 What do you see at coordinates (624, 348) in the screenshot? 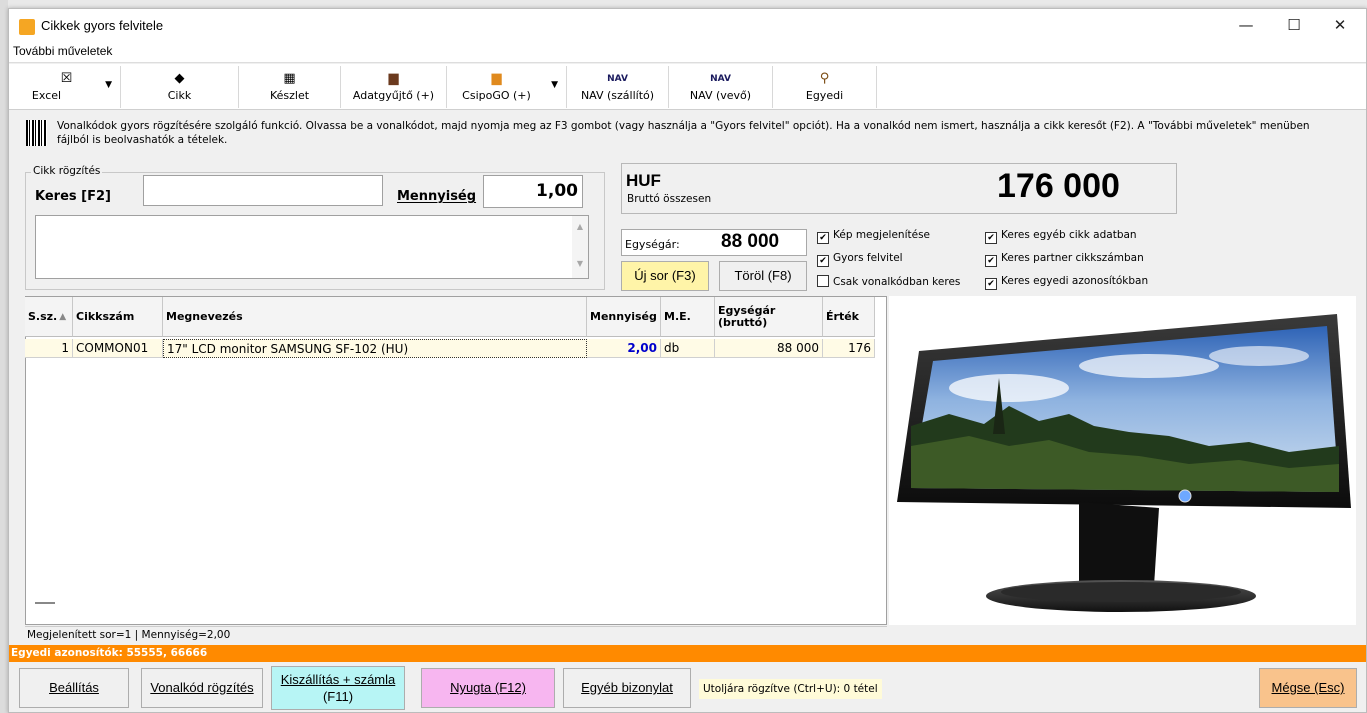
I see `table-row-qty: 2,00` at bounding box center [624, 348].